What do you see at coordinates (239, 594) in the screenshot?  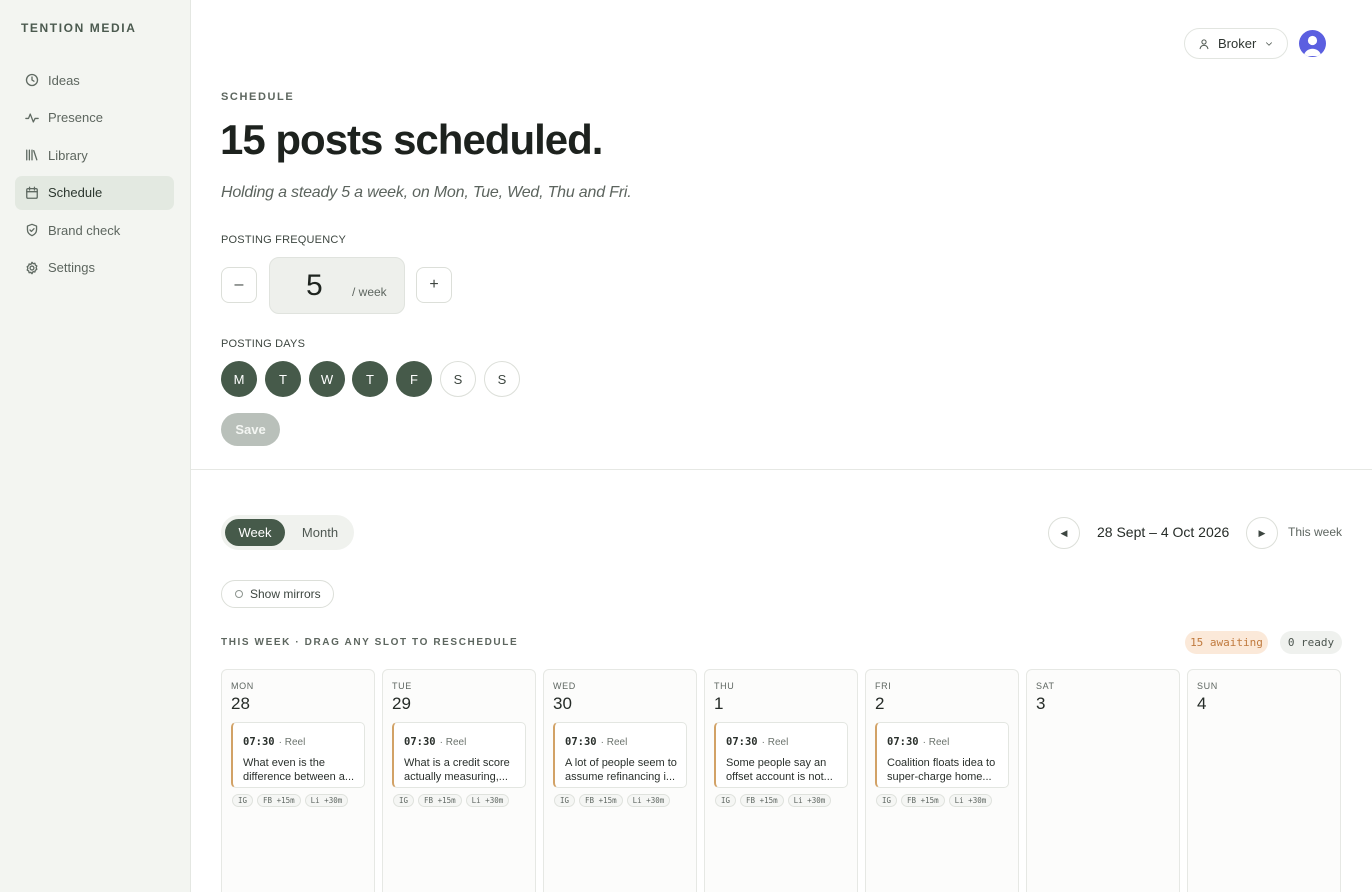 I see `radio-circle-icon` at bounding box center [239, 594].